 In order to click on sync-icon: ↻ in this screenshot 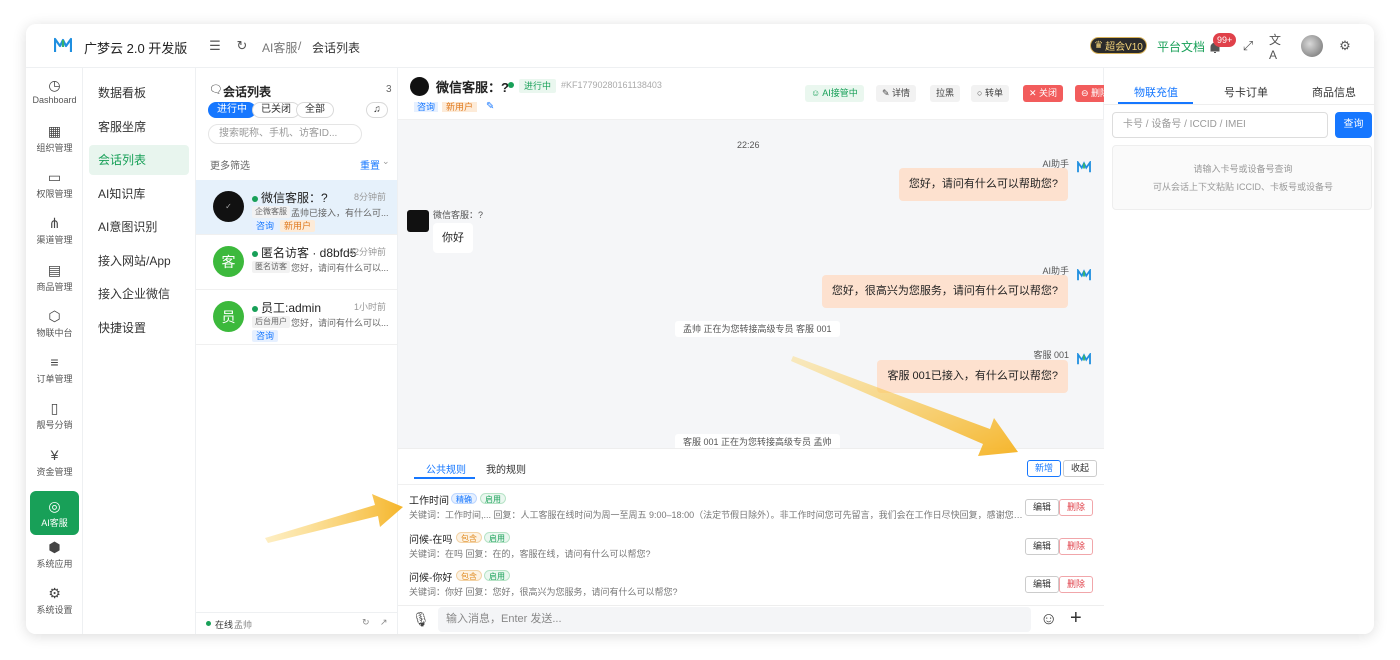, I will do `click(366, 622)`.